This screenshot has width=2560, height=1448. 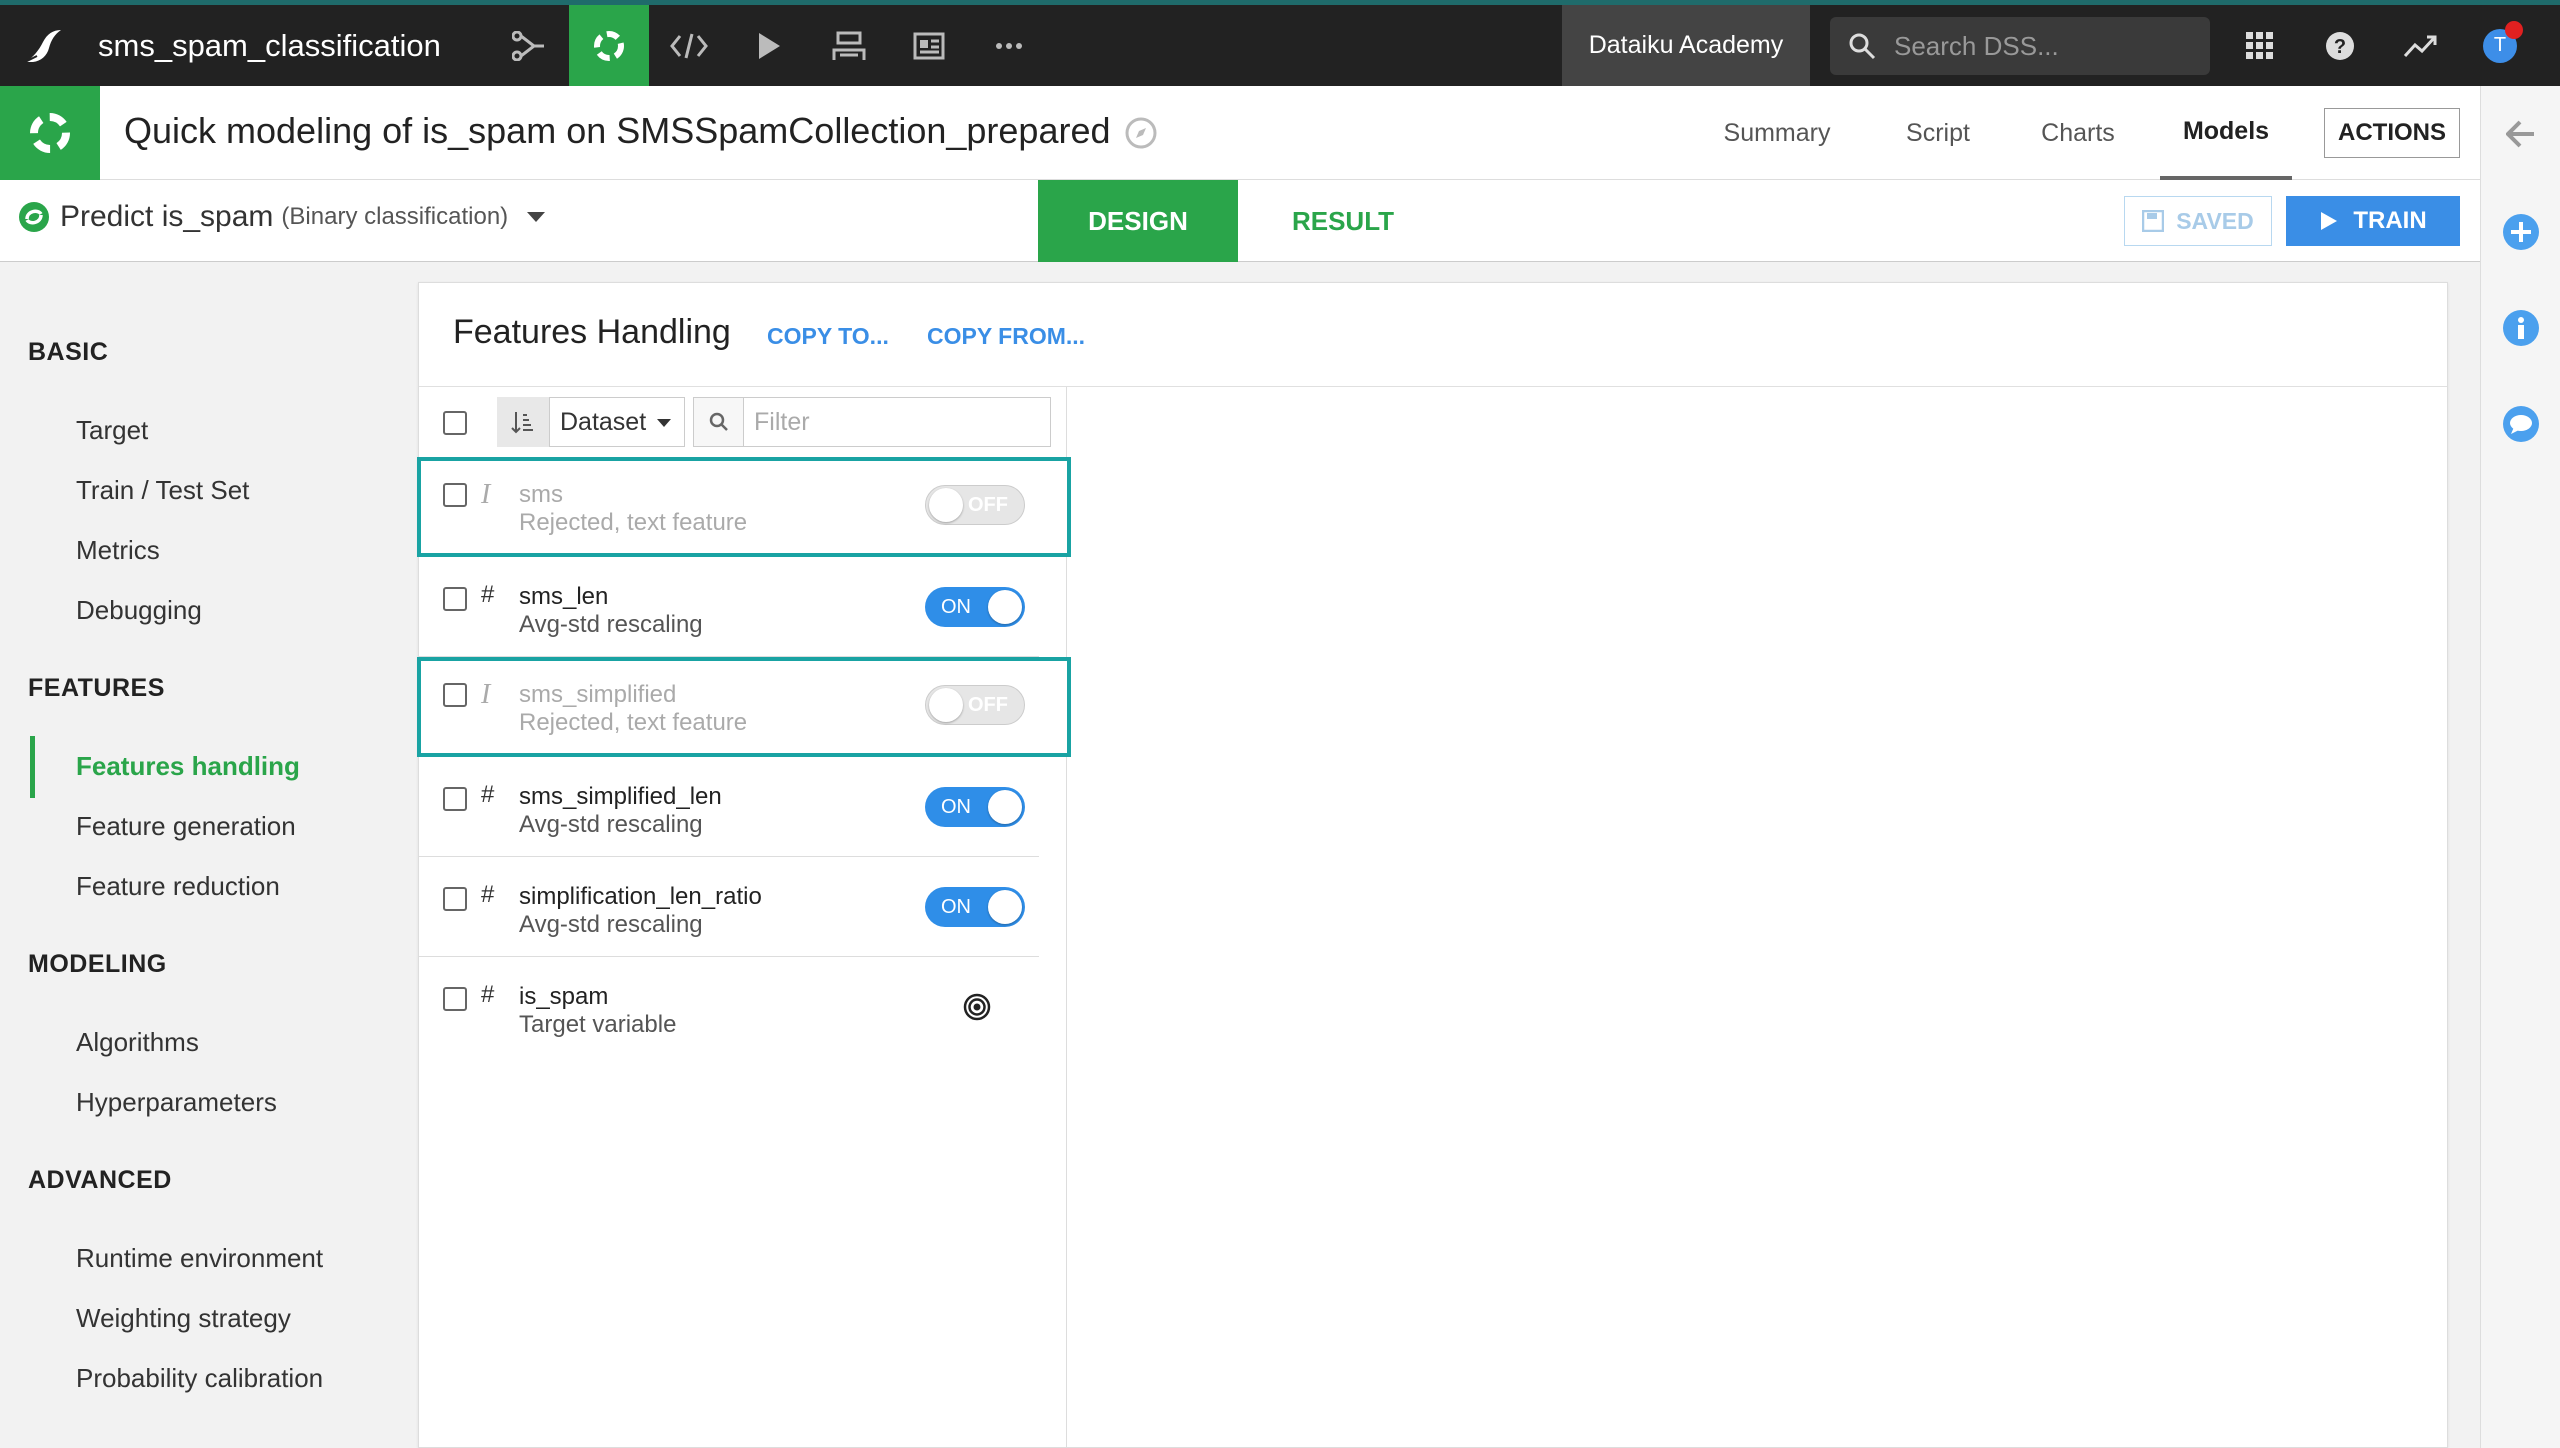 I want to click on saved-label: SAVED, so click(x=2215, y=220).